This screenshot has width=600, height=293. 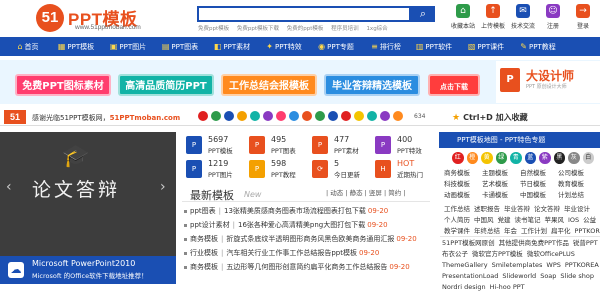 I want to click on tech-exchange-button: ✉技术交流, so click(x=523, y=19).